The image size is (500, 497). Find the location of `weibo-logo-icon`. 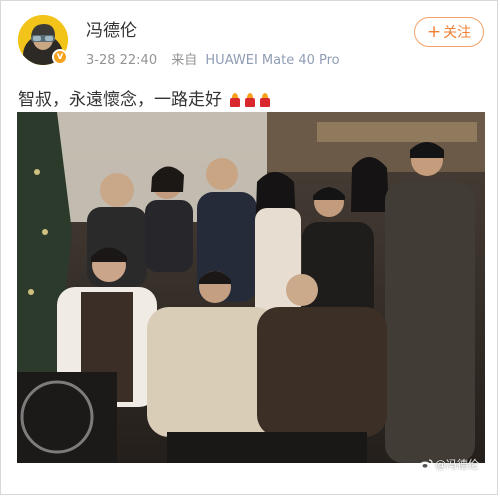

weibo-logo-icon is located at coordinates (426, 464).